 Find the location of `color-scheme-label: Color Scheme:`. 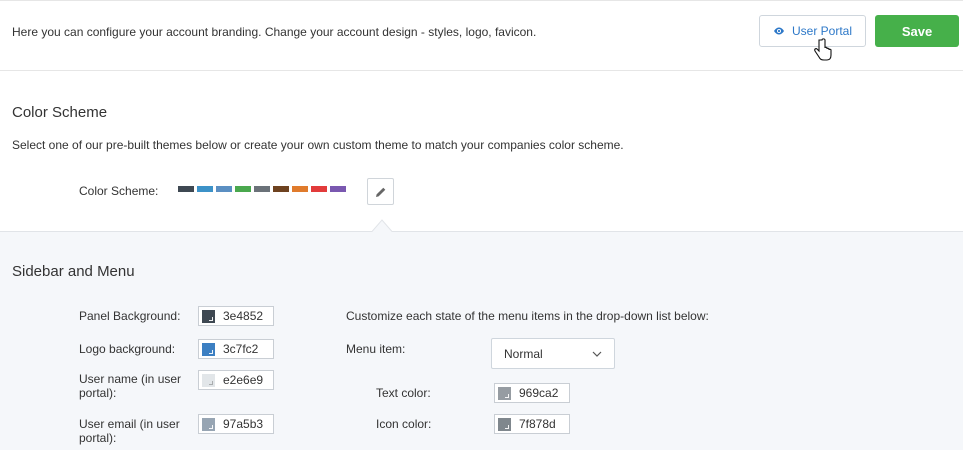

color-scheme-label: Color Scheme: is located at coordinates (119, 191).